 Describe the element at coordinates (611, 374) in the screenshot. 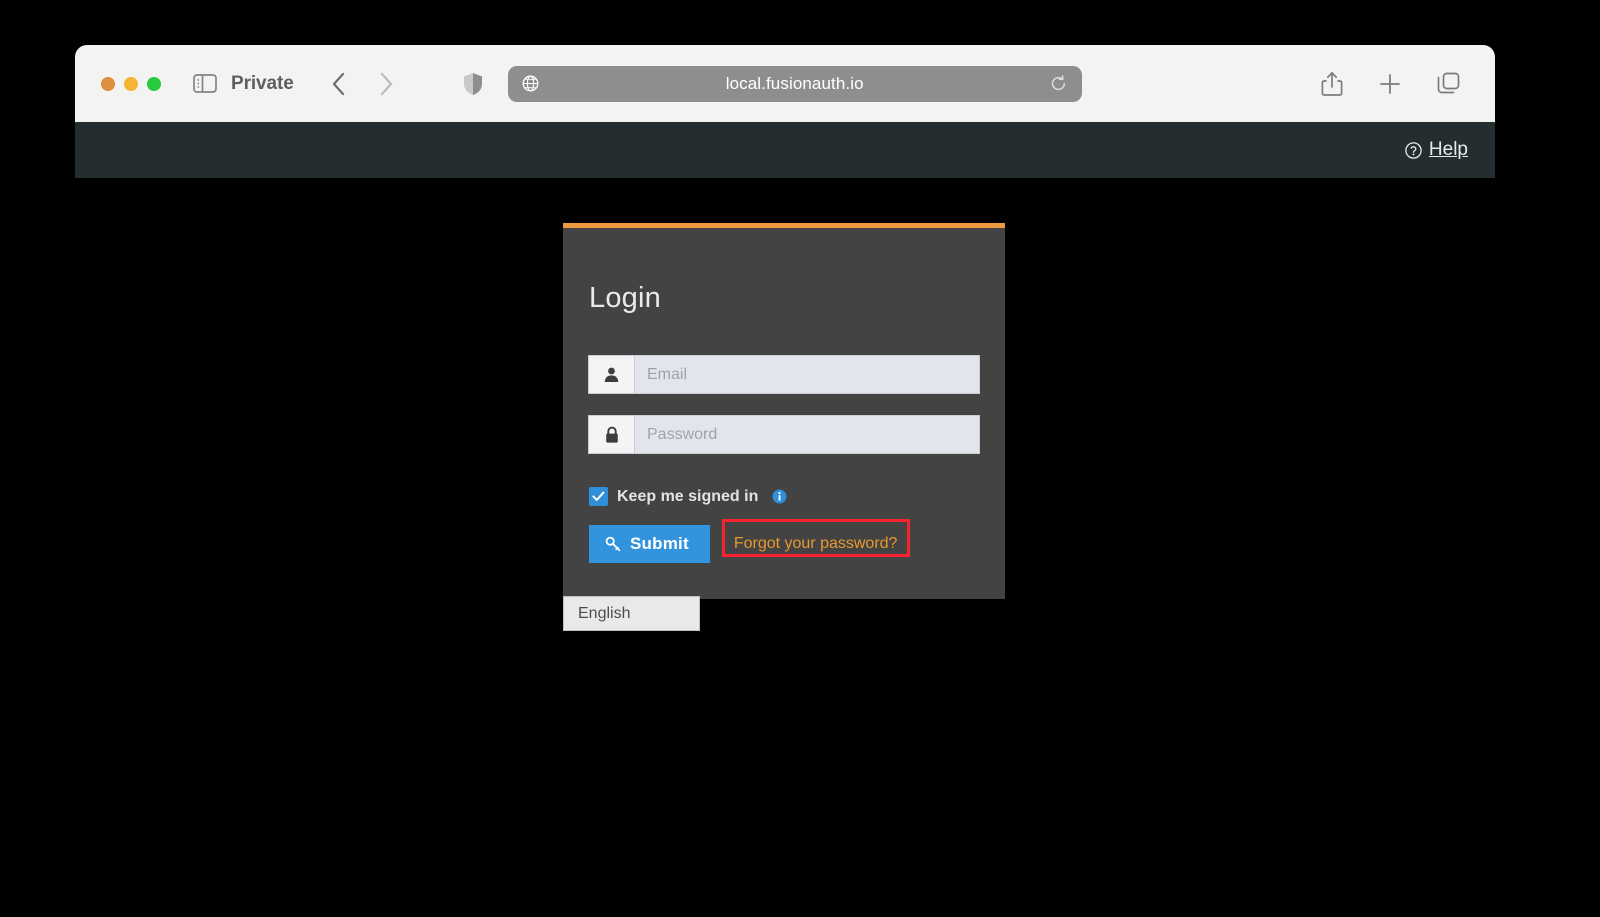

I see `user-icon` at that location.